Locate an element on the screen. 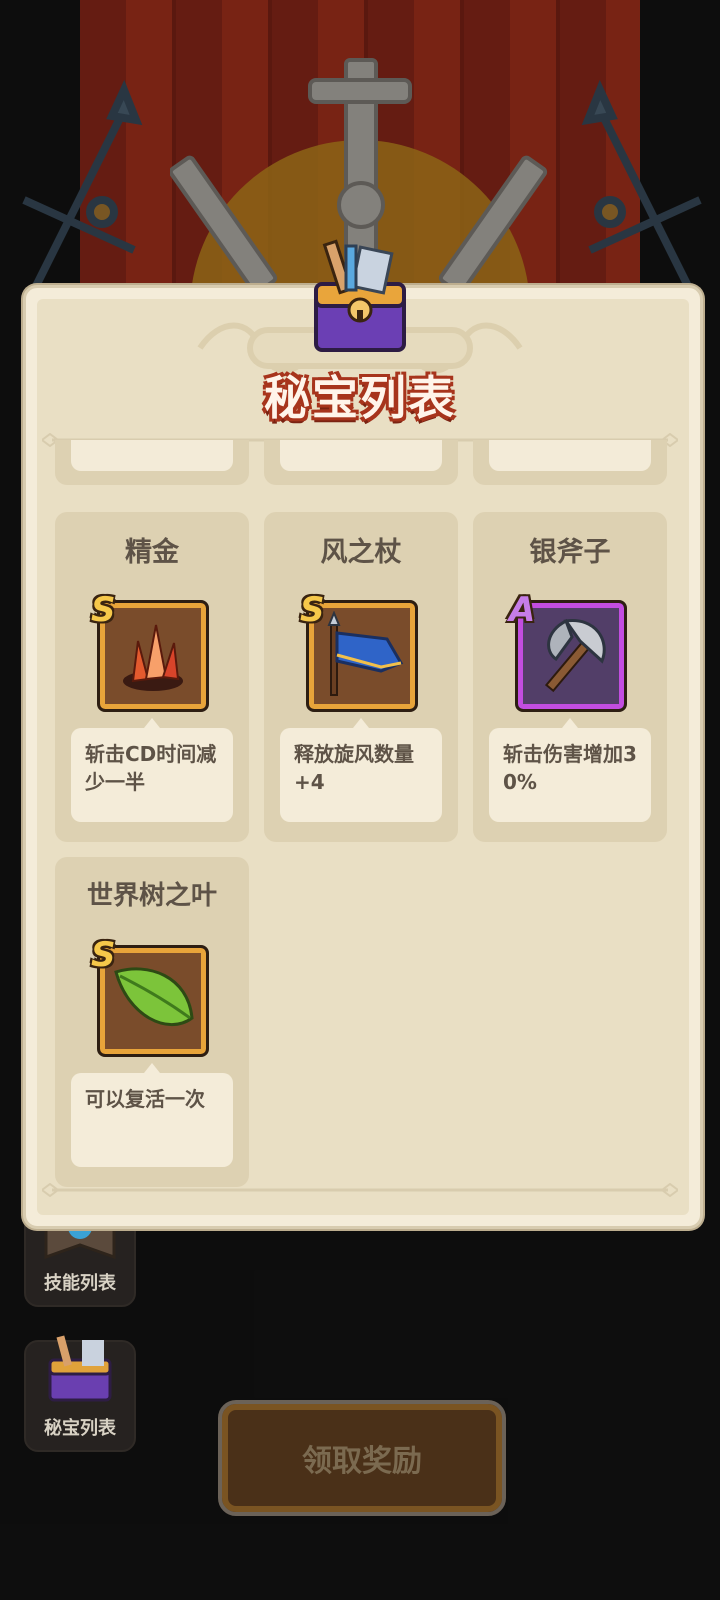 This screenshot has height=1600, width=720. claim-reward-label: 领取奖励 is located at coordinates (362, 1461).